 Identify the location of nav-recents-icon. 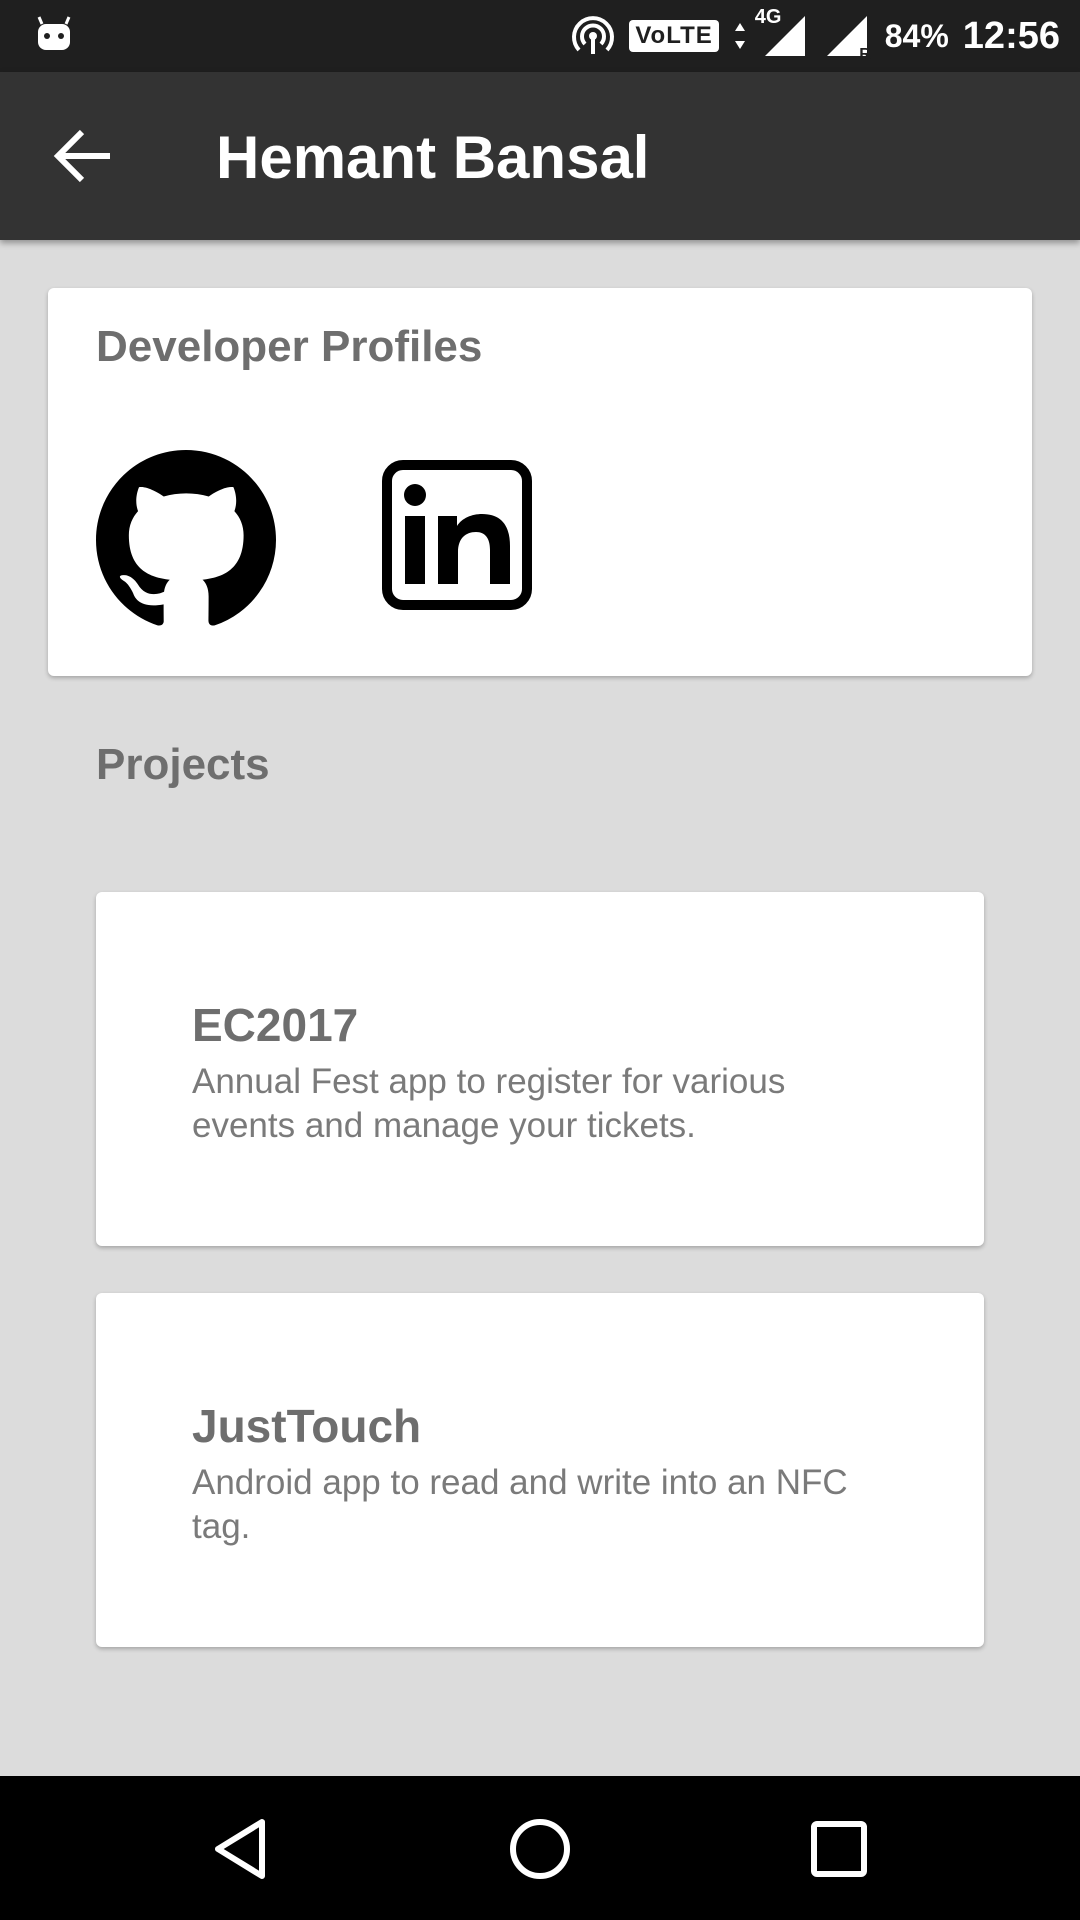
(839, 1849).